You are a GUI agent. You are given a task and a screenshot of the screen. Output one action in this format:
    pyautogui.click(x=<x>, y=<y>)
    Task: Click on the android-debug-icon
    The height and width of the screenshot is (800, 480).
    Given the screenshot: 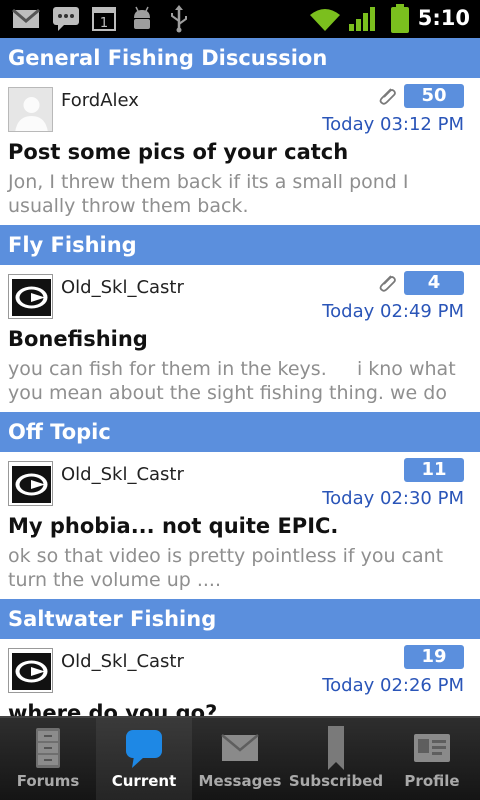 What is the action you would take?
    pyautogui.click(x=142, y=17)
    